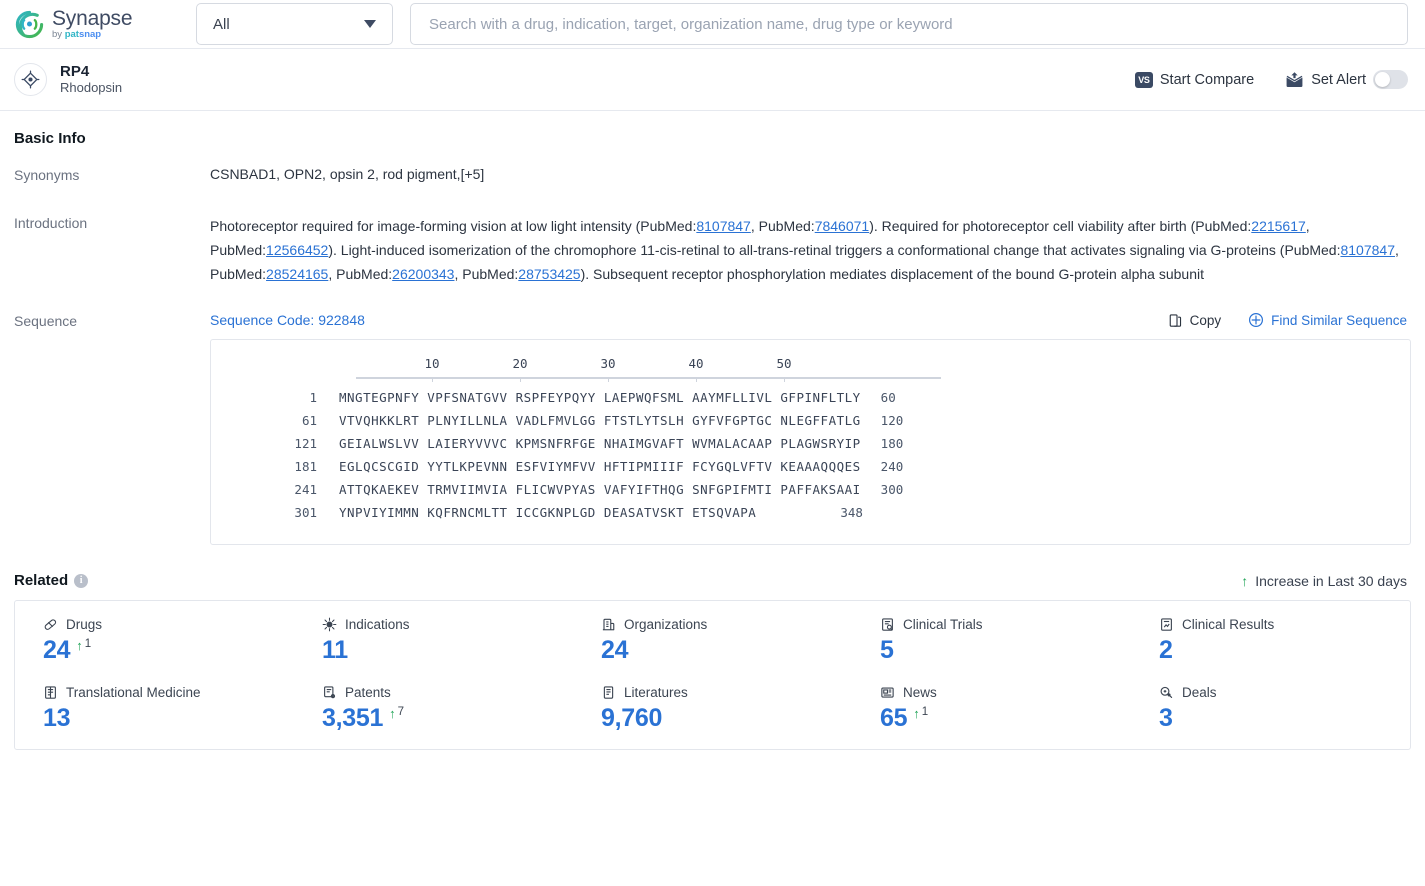  Describe the element at coordinates (1331, 580) in the screenshot. I see `increase-legend-label: Increase in Last 30 days` at that location.